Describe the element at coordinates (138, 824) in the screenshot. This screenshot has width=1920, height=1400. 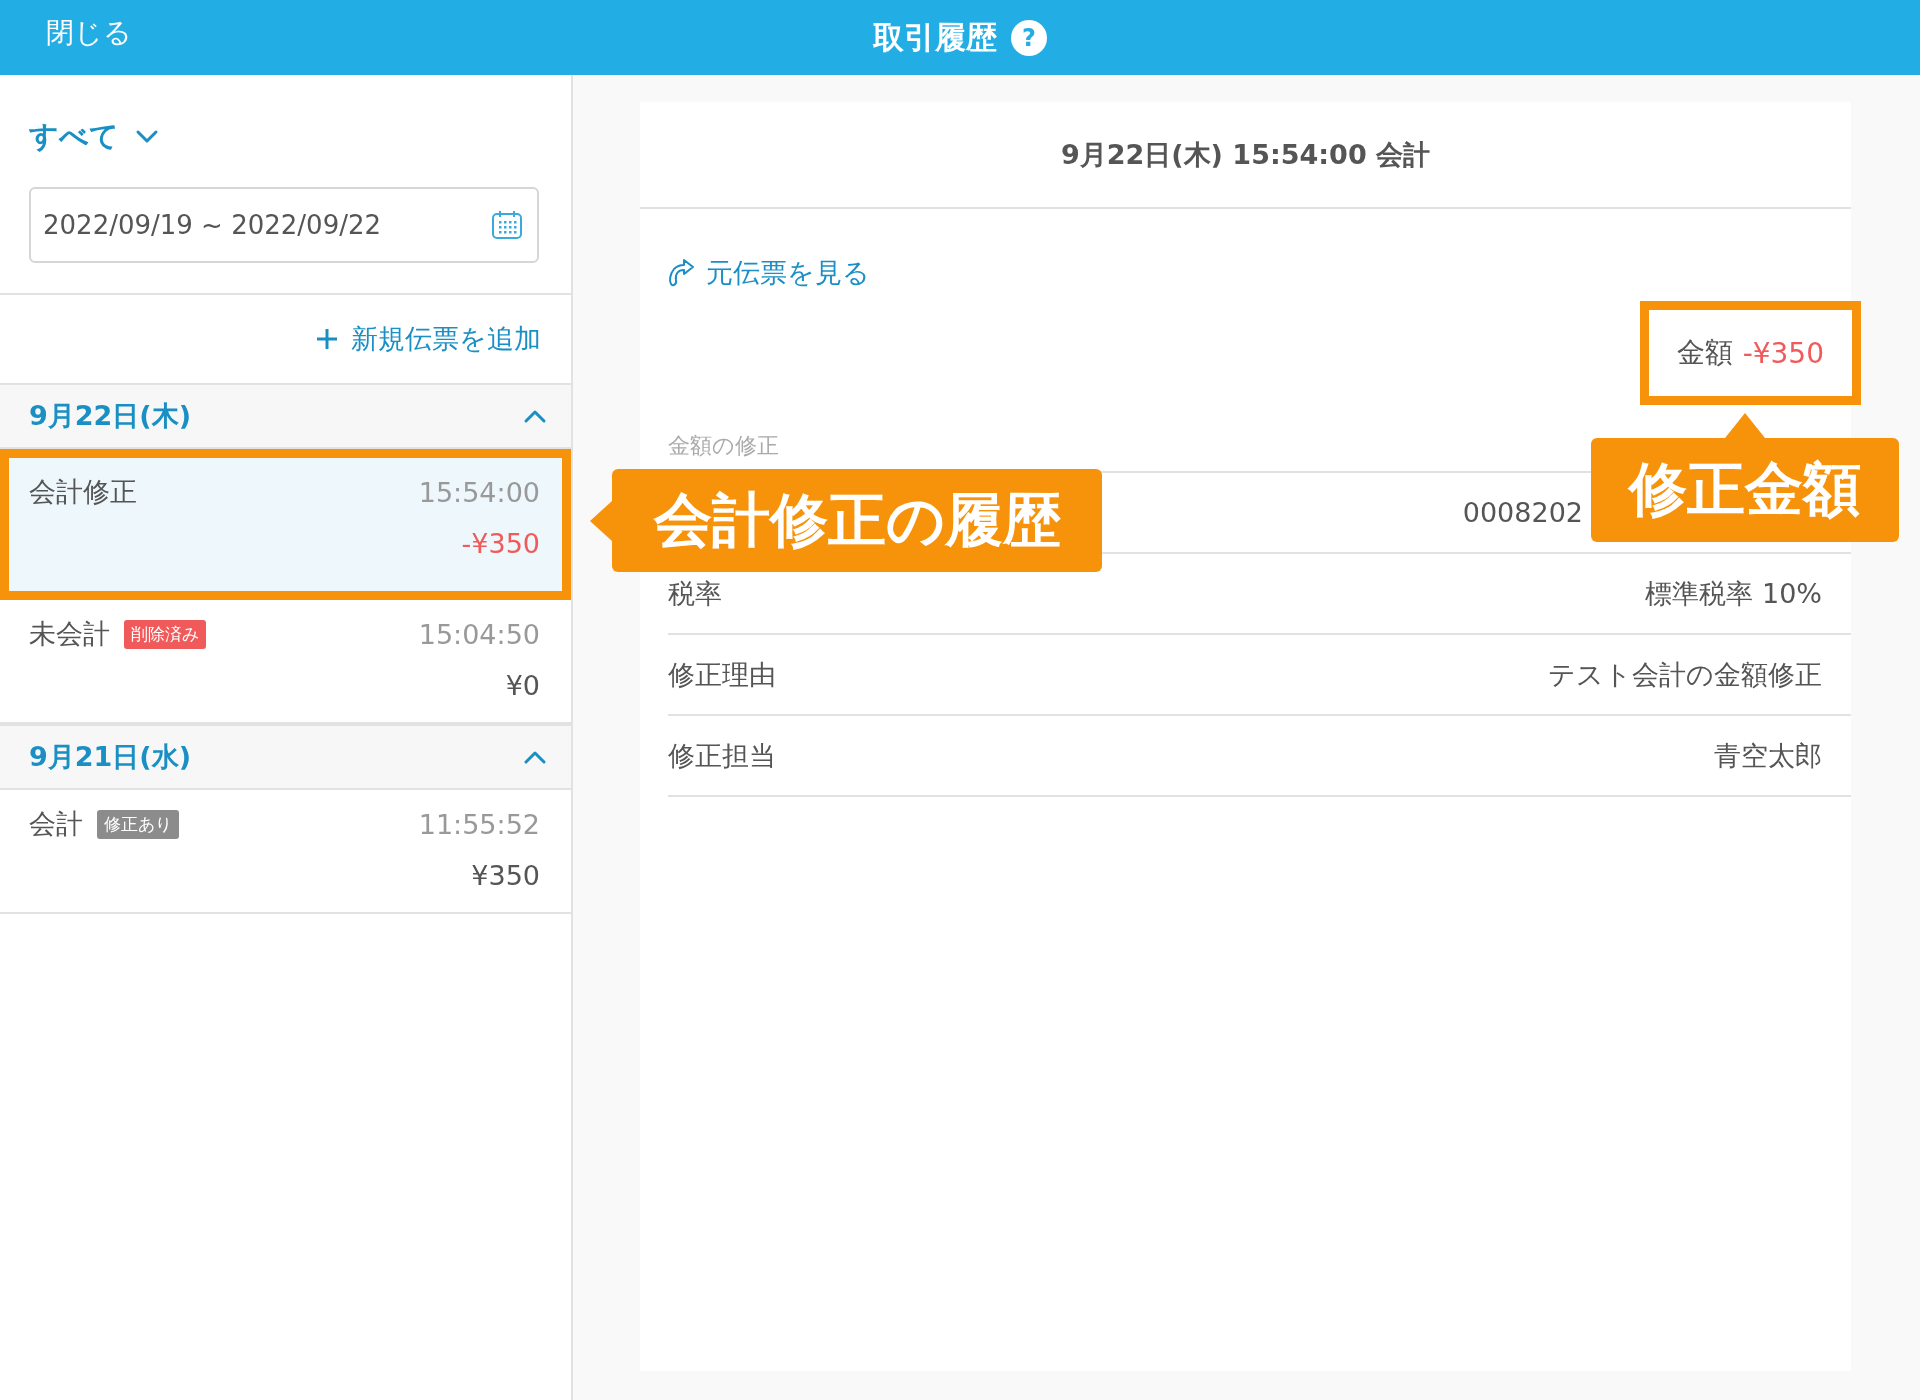
I see `status-tag: 修正あり` at that location.